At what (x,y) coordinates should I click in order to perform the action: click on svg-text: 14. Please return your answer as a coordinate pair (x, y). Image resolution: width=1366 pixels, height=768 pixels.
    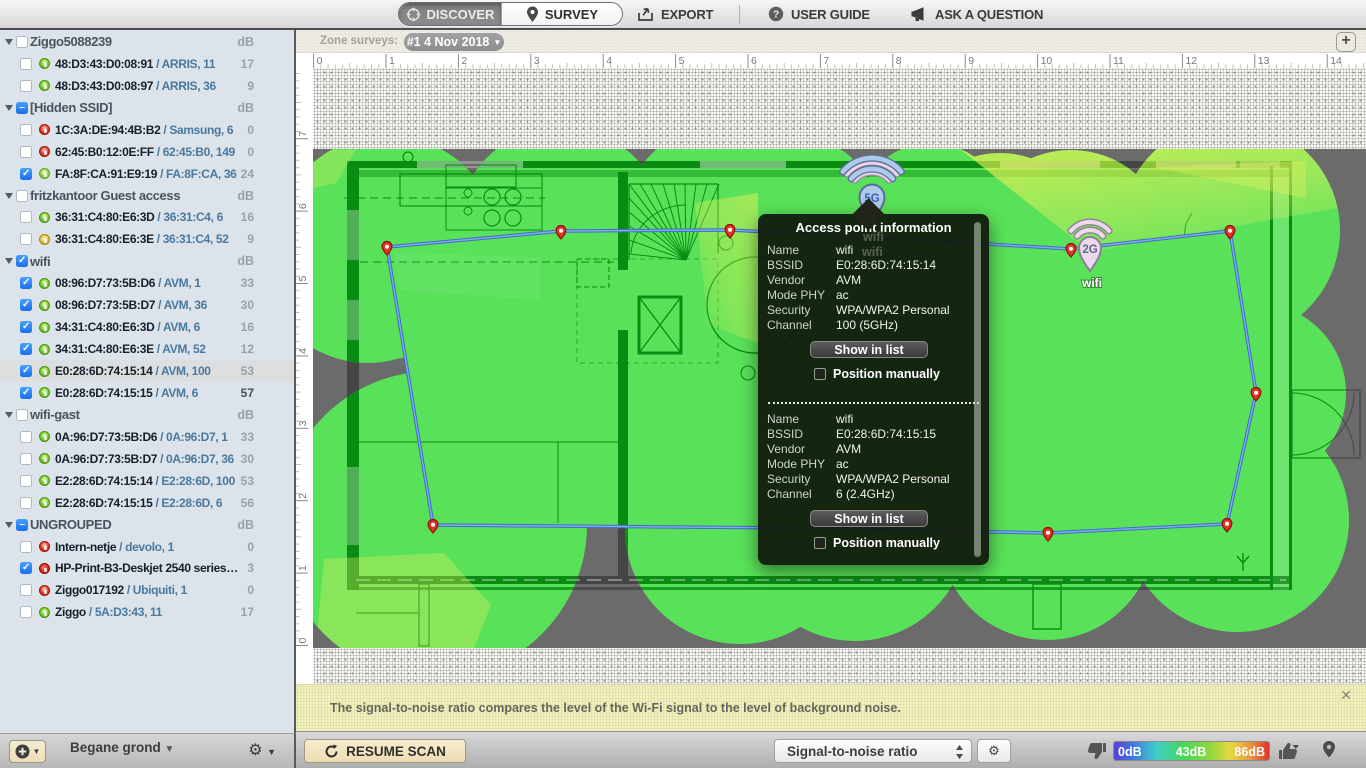
    Looking at the image, I should click on (1336, 61).